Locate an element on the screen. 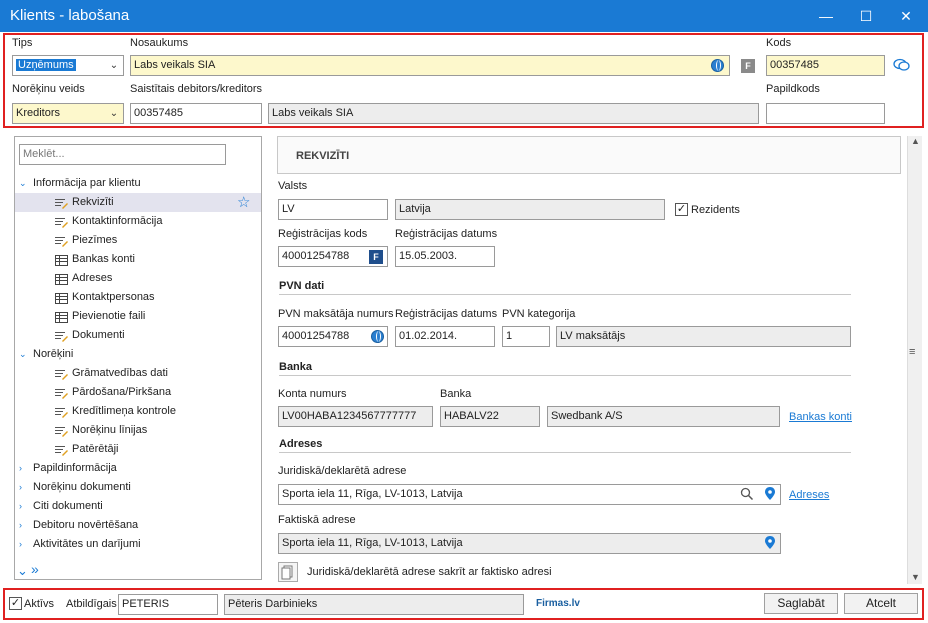 The height and width of the screenshot is (623, 928). tree-item-label: Kredītlimeņa kontrole is located at coordinates (124, 411).